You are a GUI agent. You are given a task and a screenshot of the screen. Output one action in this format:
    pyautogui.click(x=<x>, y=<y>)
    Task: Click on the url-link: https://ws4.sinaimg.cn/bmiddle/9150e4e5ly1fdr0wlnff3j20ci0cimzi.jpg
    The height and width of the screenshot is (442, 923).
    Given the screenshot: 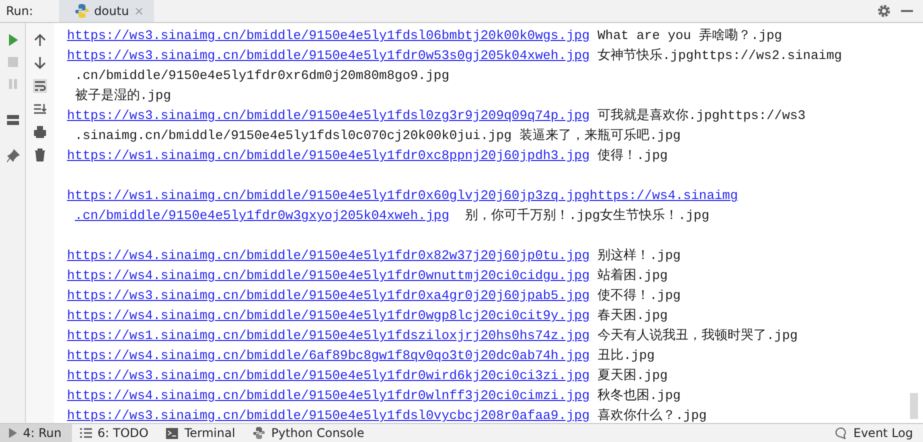 What is the action you would take?
    pyautogui.click(x=328, y=396)
    